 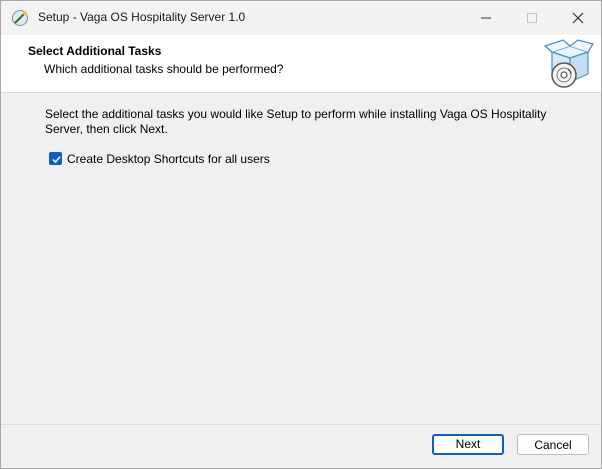 I want to click on close-button, so click(x=578, y=18).